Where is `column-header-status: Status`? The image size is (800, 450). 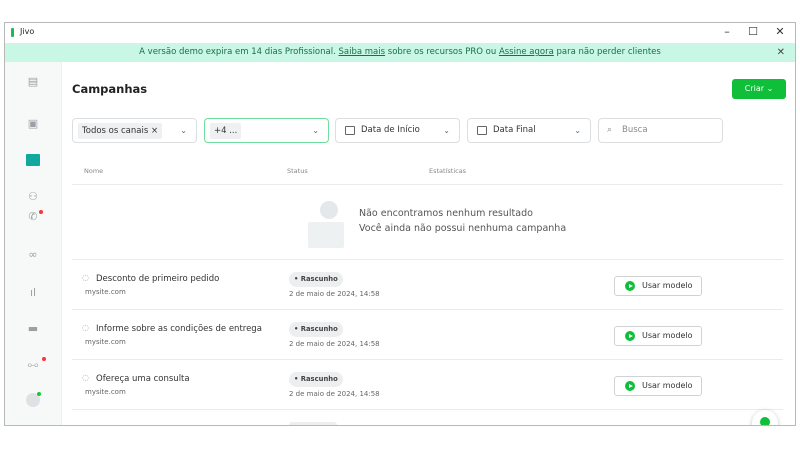 column-header-status: Status is located at coordinates (297, 171).